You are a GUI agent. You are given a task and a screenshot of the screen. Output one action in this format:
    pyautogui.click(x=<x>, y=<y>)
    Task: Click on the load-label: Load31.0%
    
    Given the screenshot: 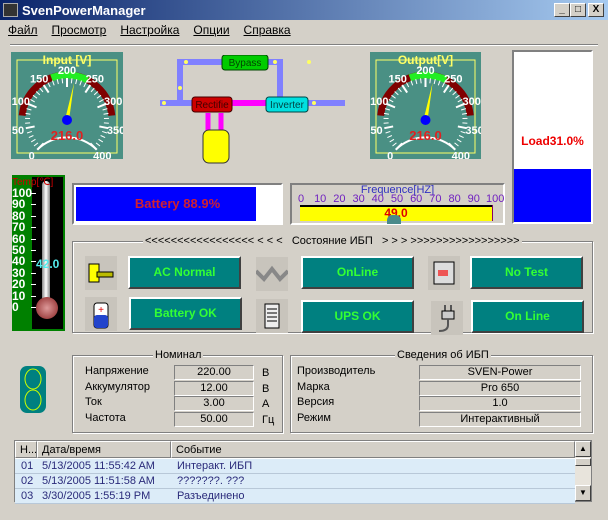 What is the action you would take?
    pyautogui.click(x=552, y=141)
    